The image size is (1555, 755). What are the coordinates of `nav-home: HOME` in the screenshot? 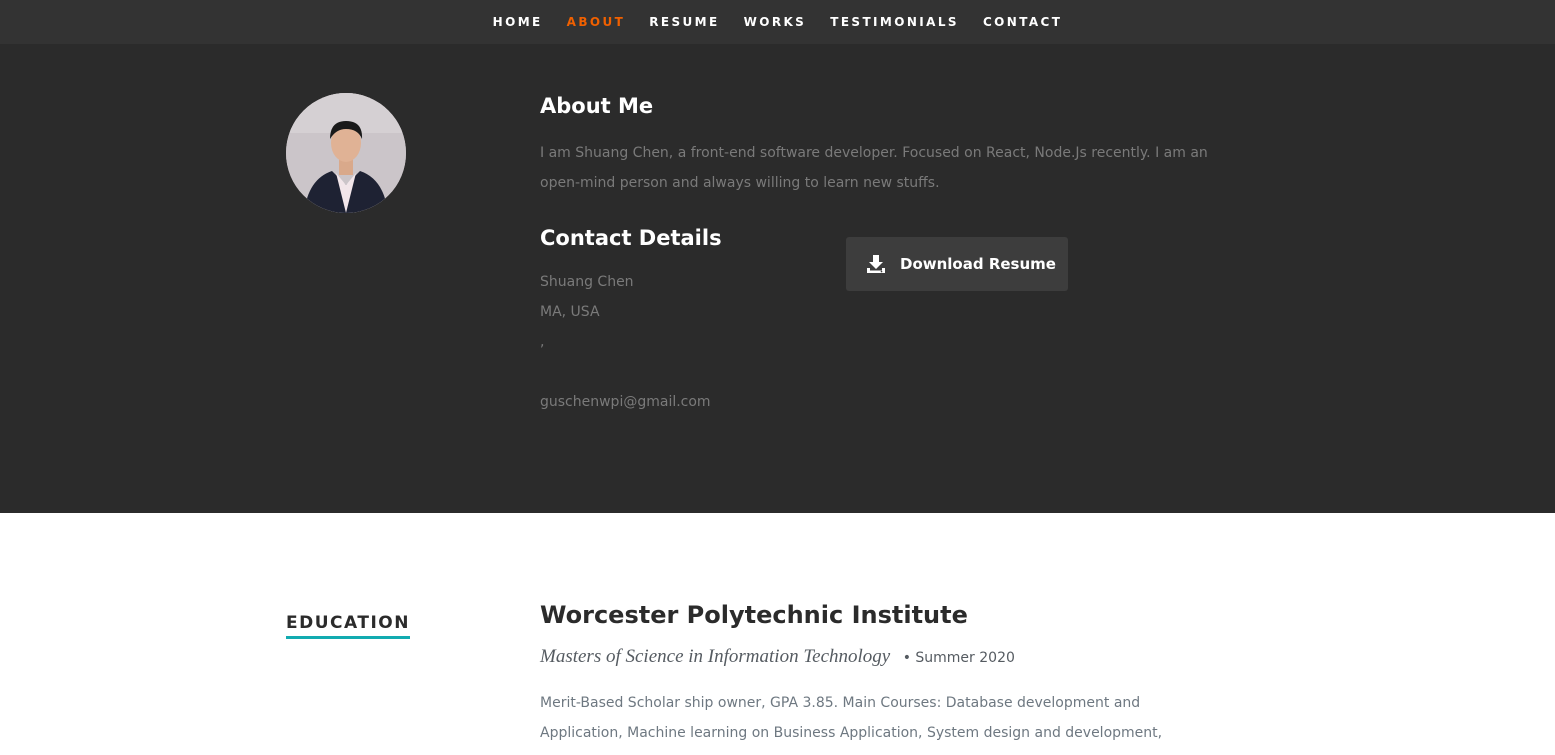 It's located at (518, 22).